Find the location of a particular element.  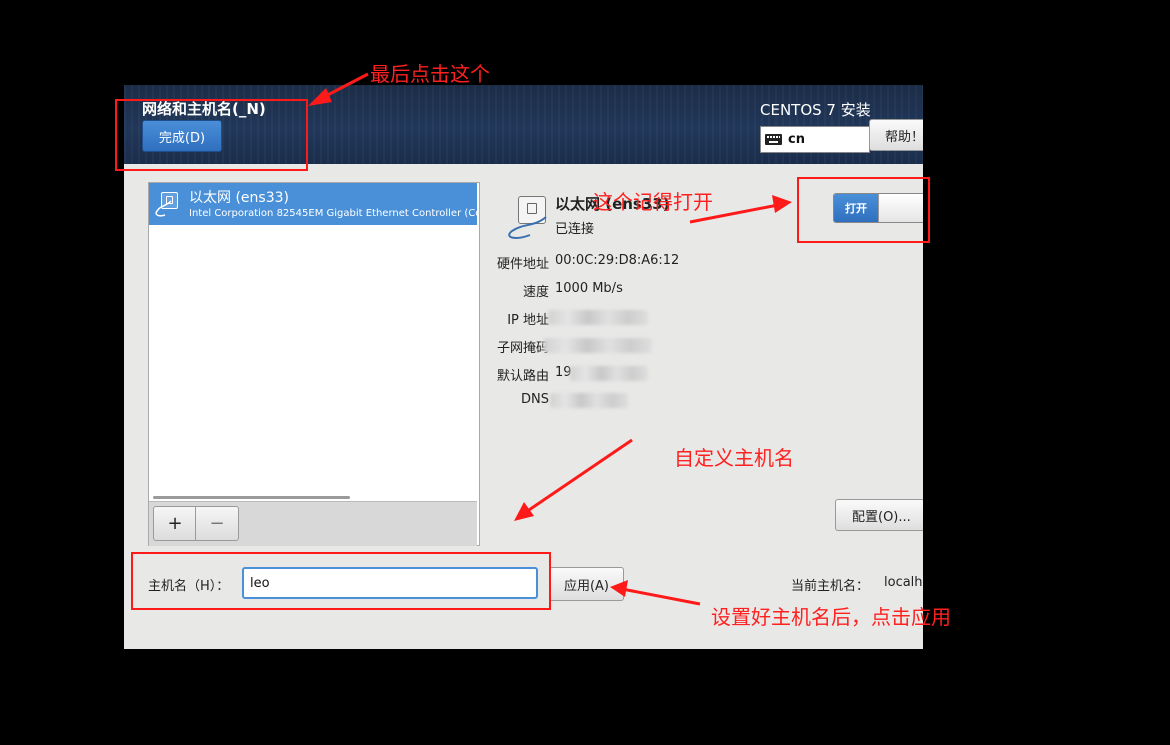

info-value: 1000 Mb/s is located at coordinates (589, 288).